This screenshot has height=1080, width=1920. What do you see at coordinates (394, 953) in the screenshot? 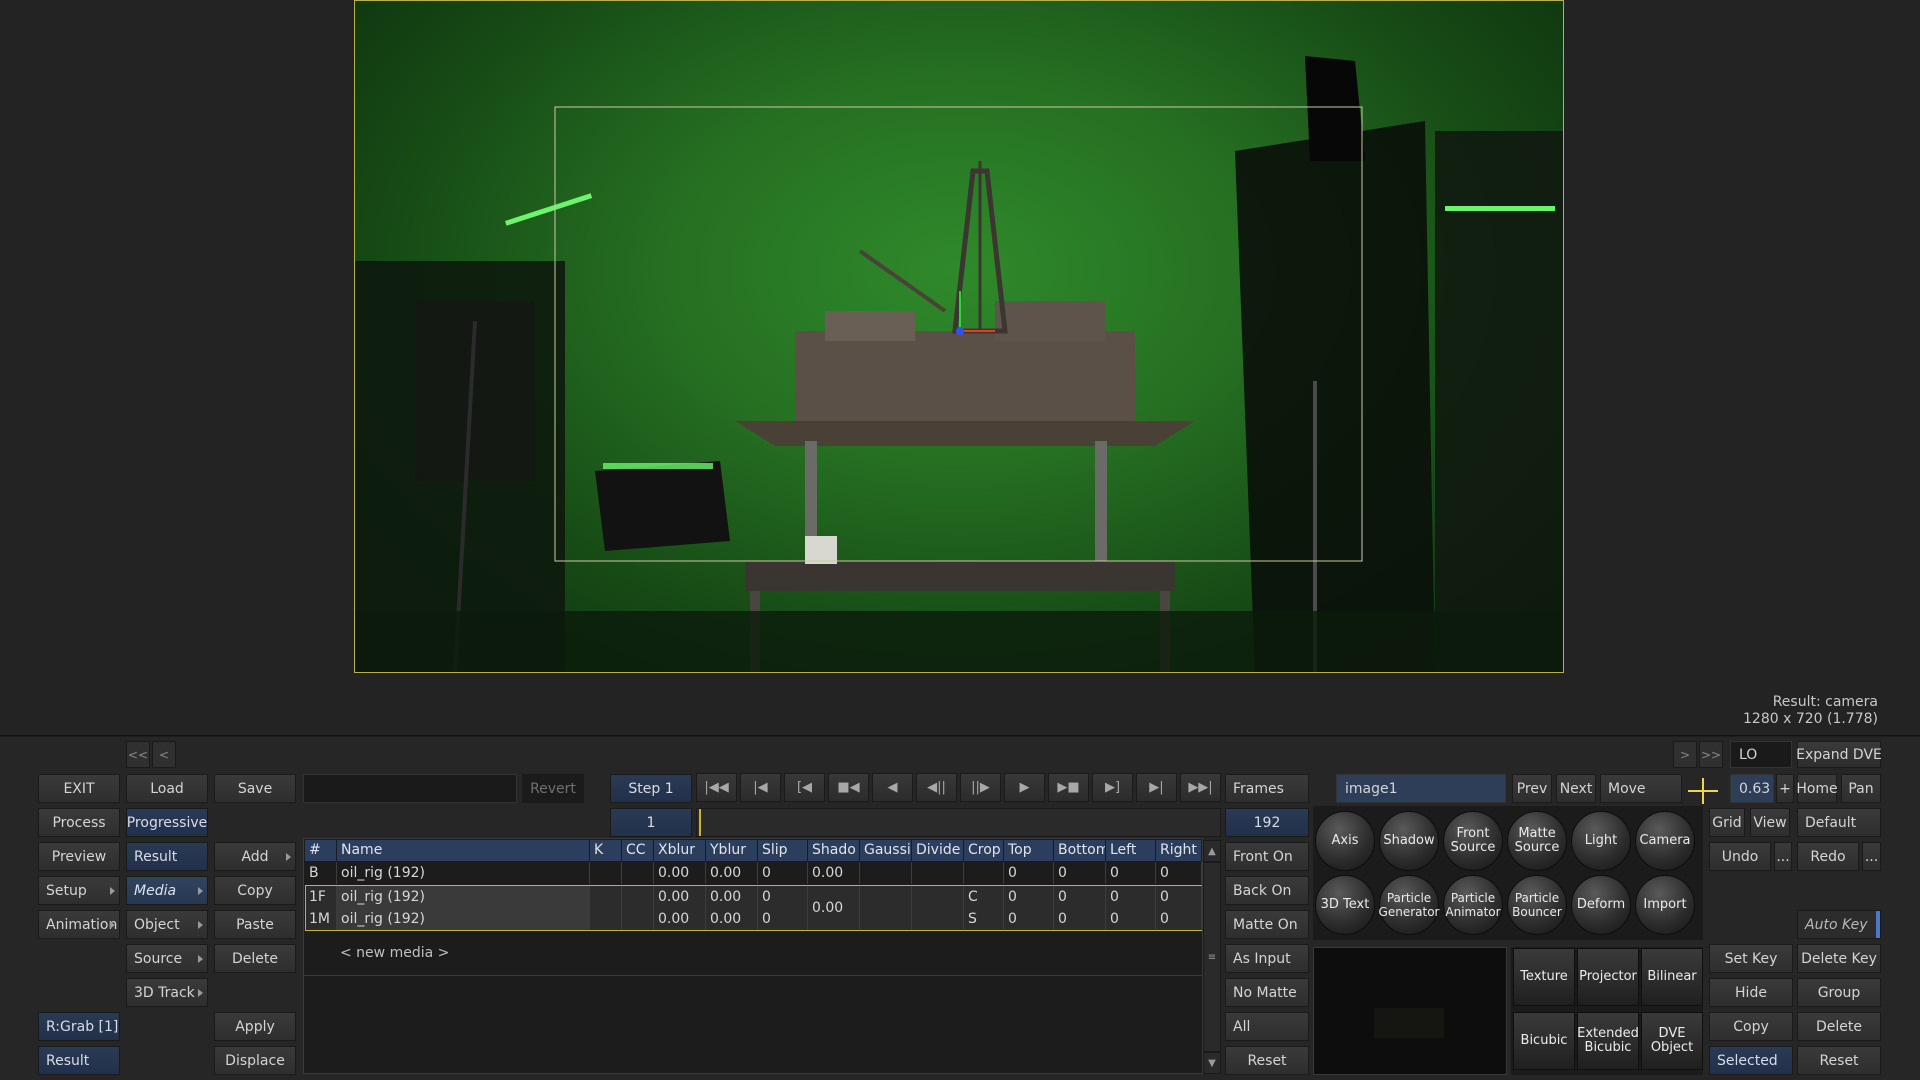
I see `new-media-entry: < new media >` at bounding box center [394, 953].